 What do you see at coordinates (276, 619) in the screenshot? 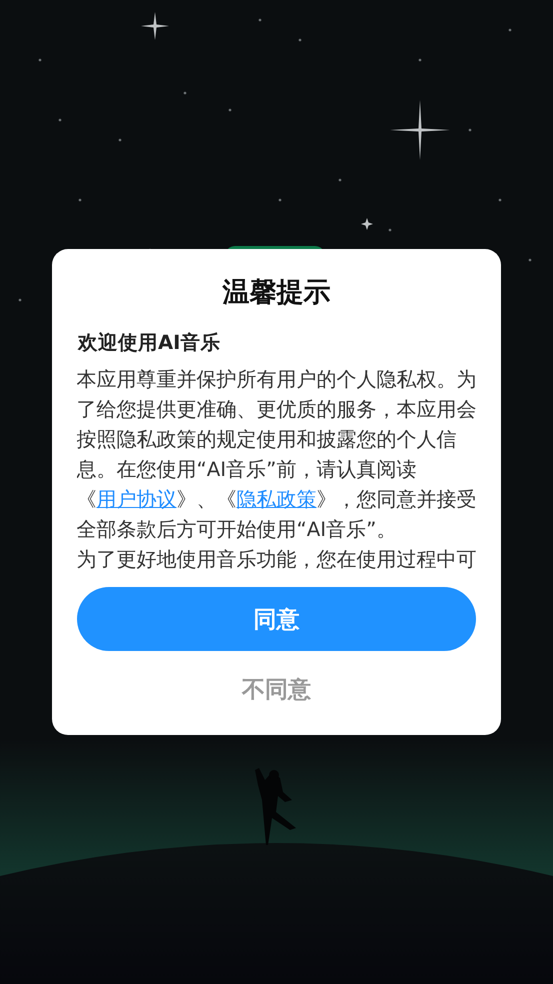
I see `agree-button: 同意` at bounding box center [276, 619].